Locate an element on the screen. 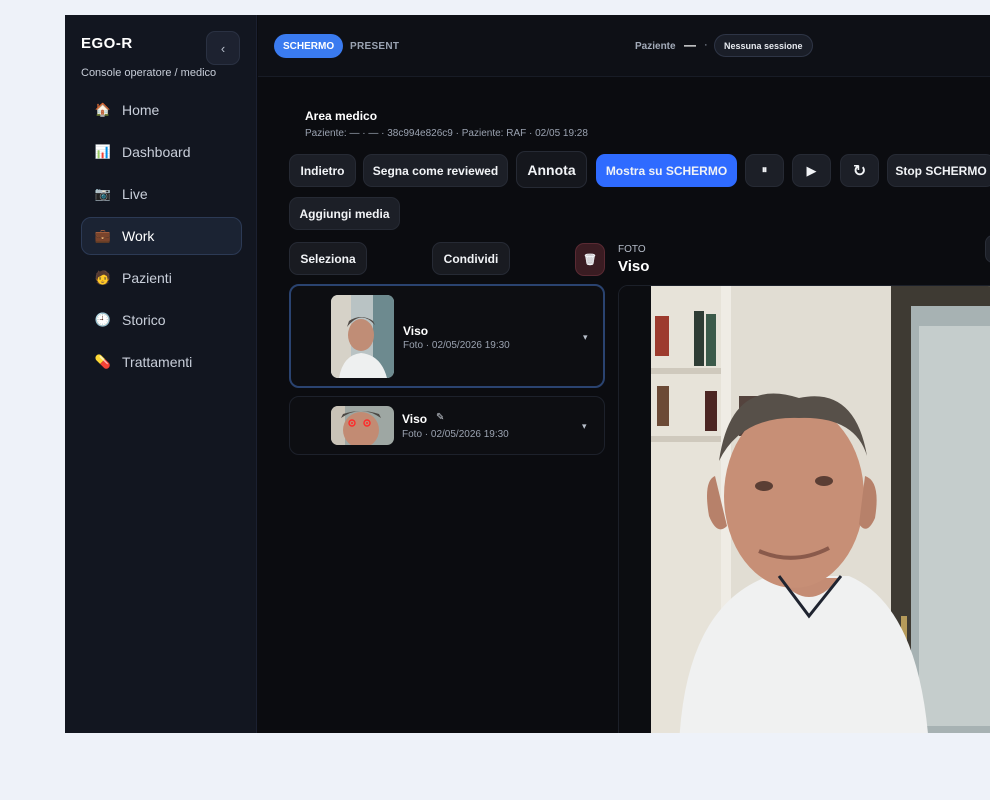 The height and width of the screenshot is (800, 990). refresh-icon: ↻ is located at coordinates (859, 171).